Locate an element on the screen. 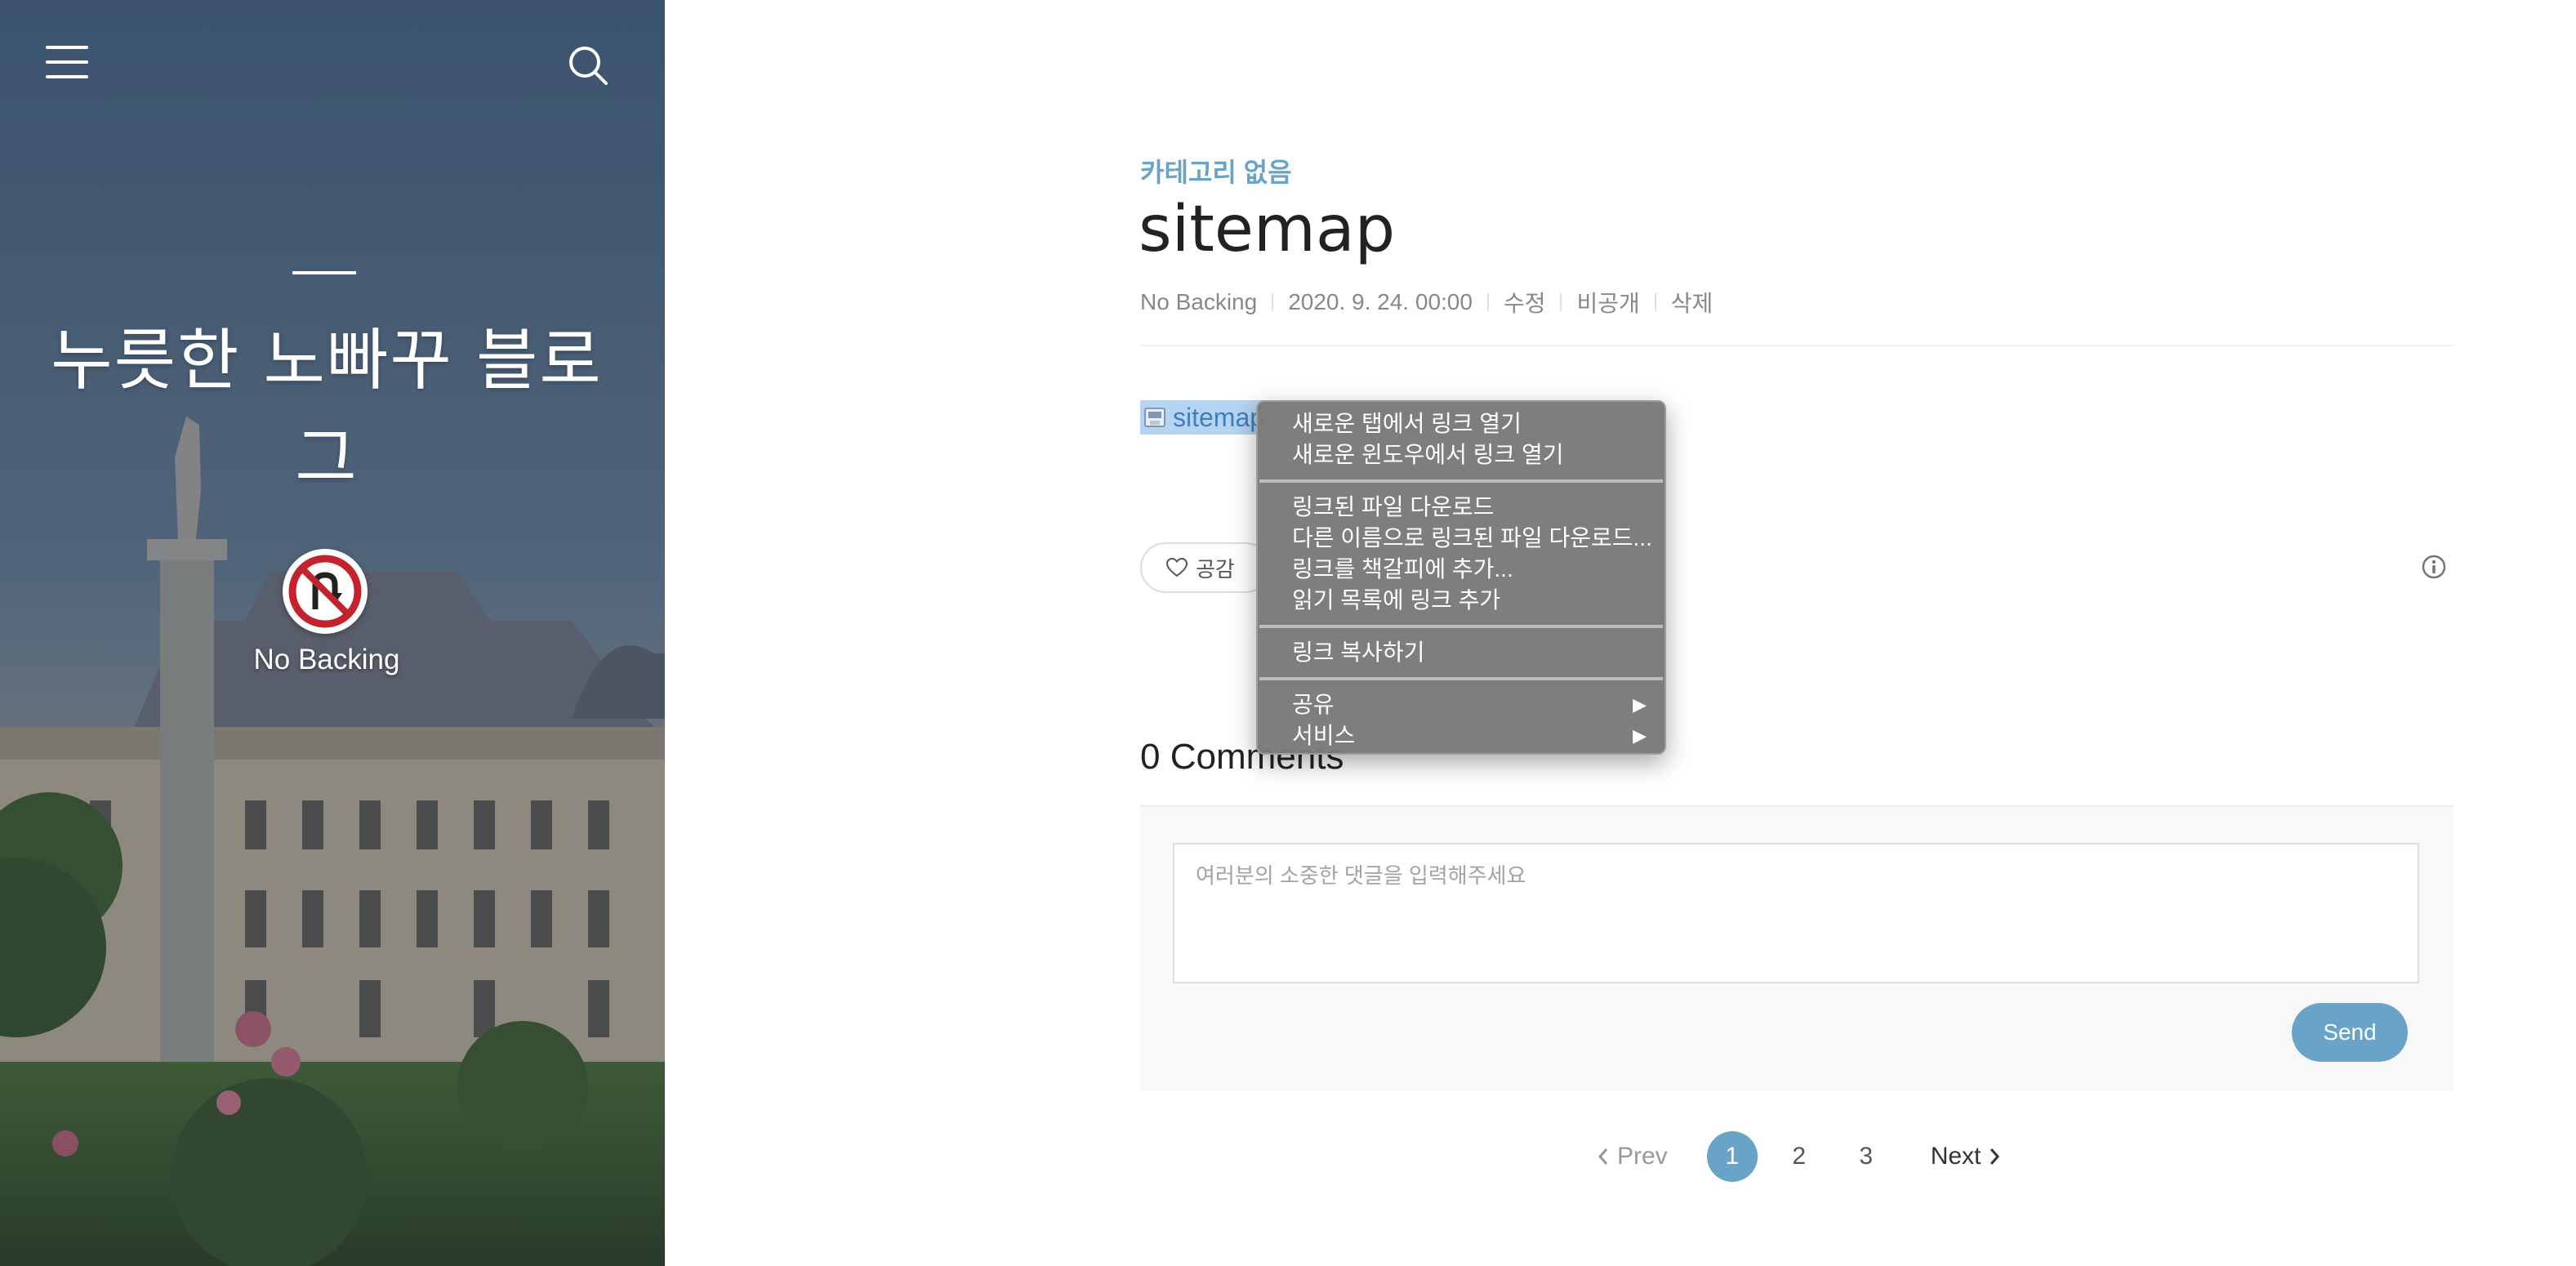 This screenshot has width=2576, height=1266. like-button: 공감 is located at coordinates (1205, 567).